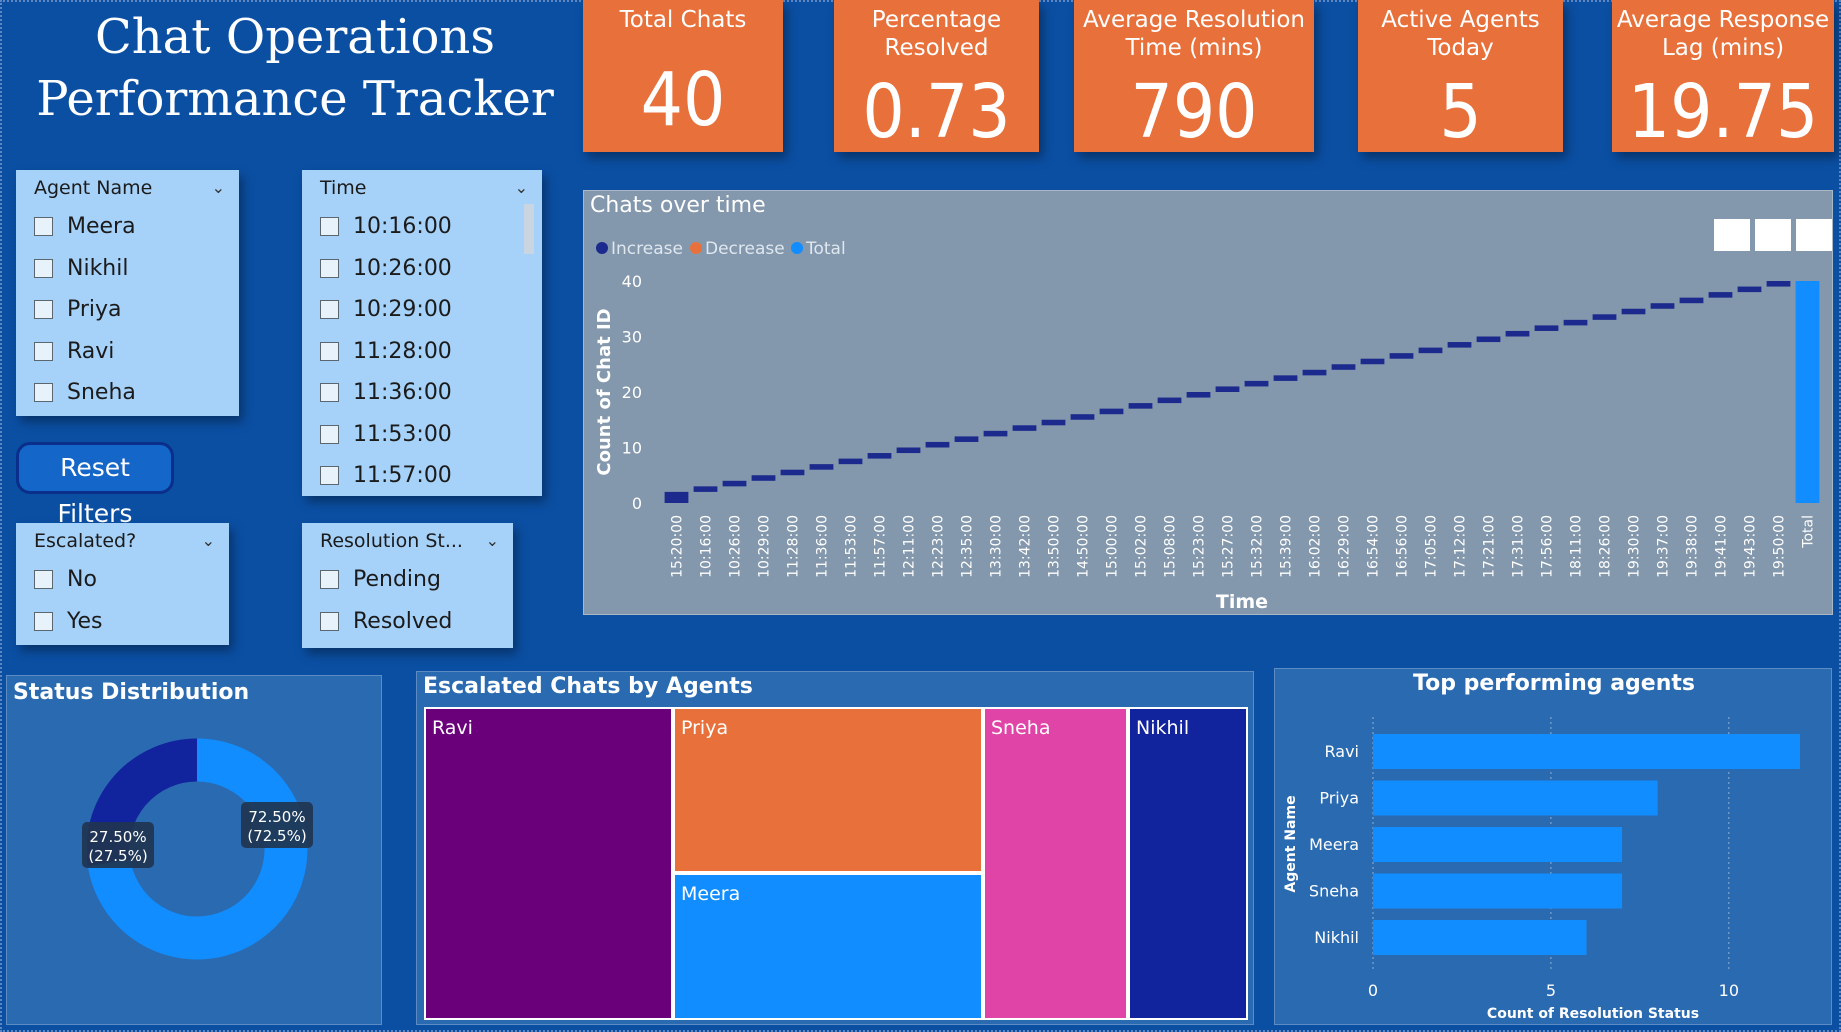  What do you see at coordinates (122, 541) in the screenshot?
I see `slicer-header: Escalated? ⌄` at bounding box center [122, 541].